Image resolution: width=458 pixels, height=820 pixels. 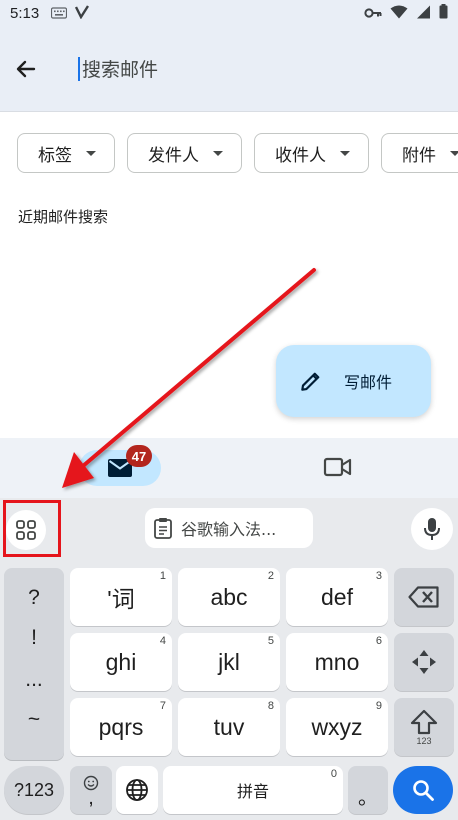 I want to click on key-number: 4, so click(x=162, y=641).